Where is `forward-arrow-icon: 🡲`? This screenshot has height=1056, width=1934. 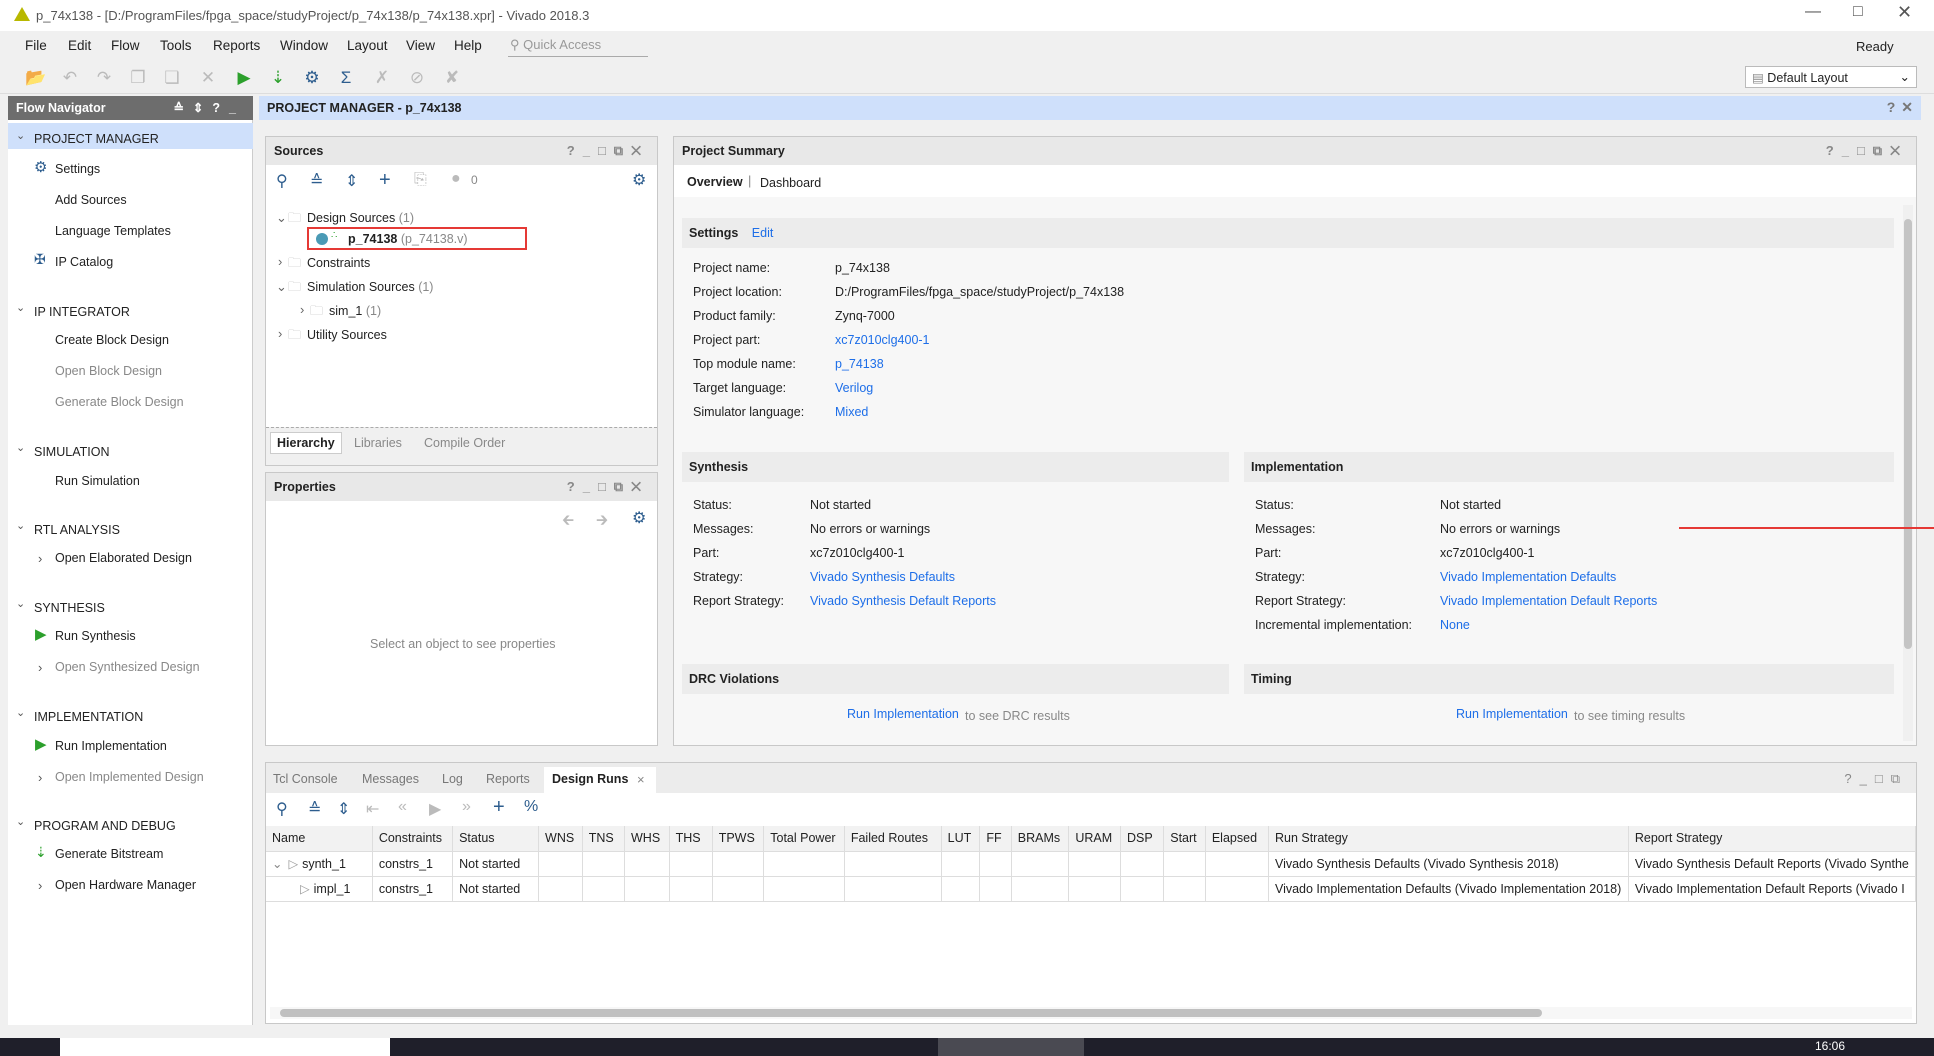
forward-arrow-icon: 🡲 is located at coordinates (602, 522).